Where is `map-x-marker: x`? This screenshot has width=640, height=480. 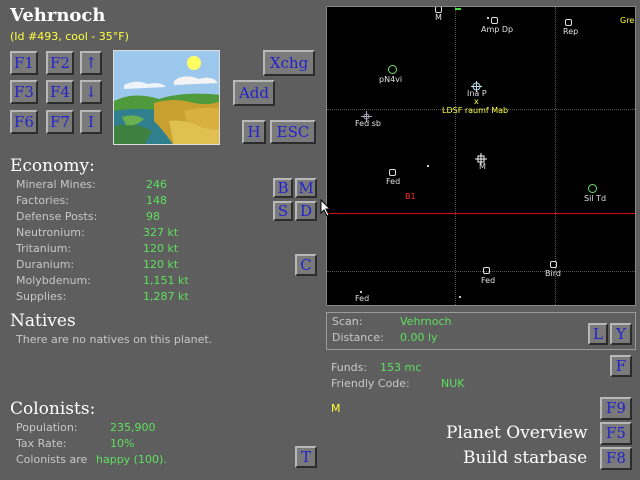 map-x-marker: x is located at coordinates (476, 101).